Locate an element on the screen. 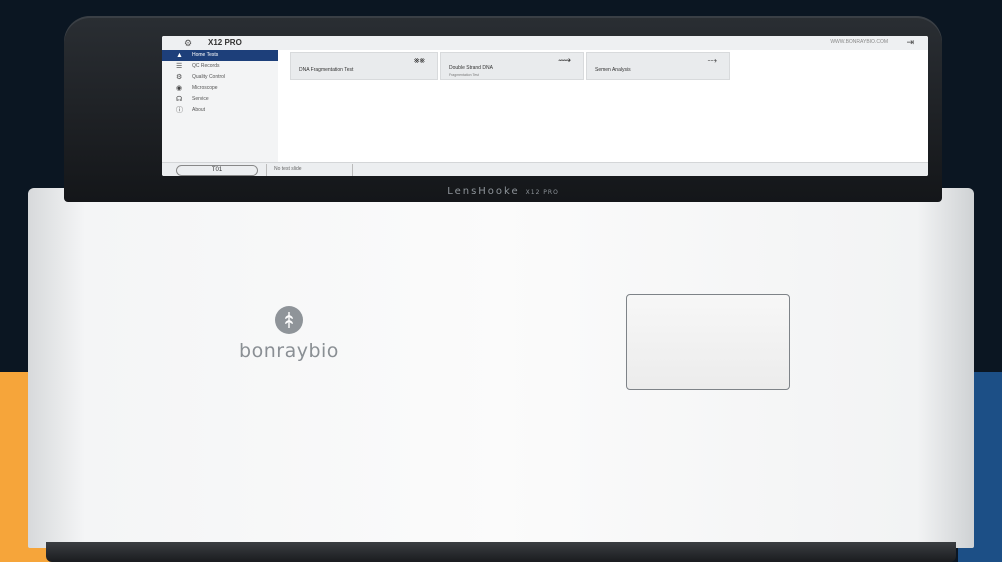 This screenshot has height=562, width=1002. device-model: X12 PRO is located at coordinates (542, 192).